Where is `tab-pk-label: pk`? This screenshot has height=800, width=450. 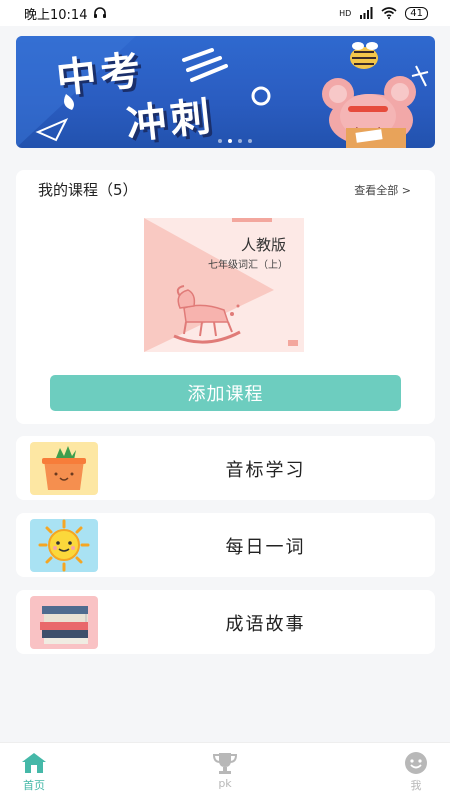
tab-pk-label: pk is located at coordinates (225, 783).